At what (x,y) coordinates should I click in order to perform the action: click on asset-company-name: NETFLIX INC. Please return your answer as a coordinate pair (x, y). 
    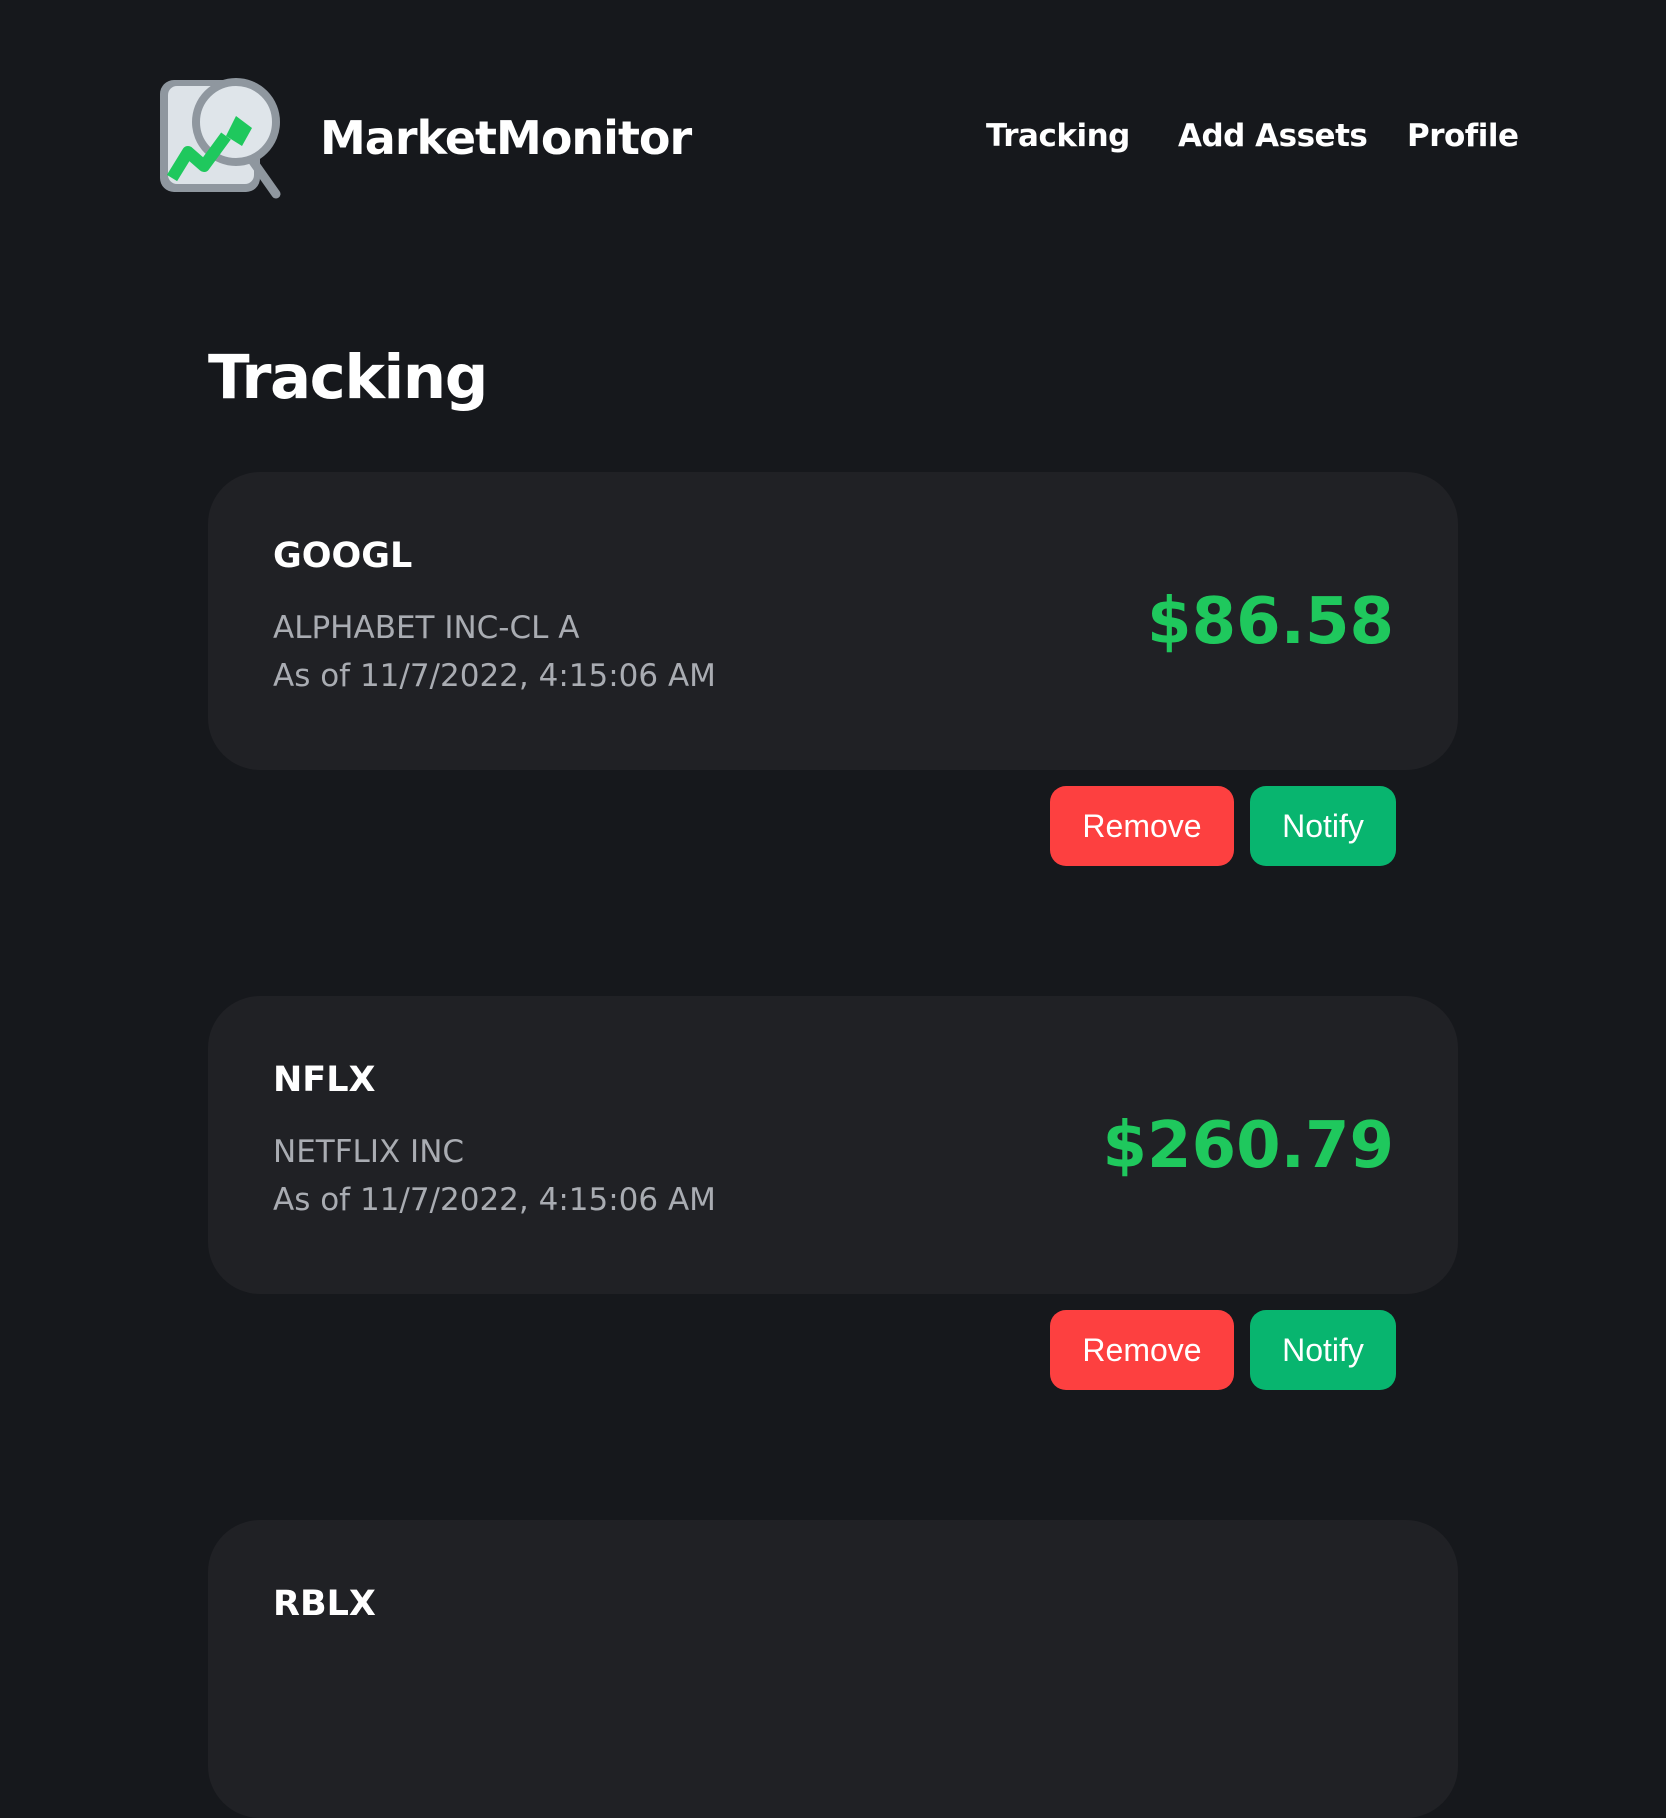
    Looking at the image, I should click on (369, 1152).